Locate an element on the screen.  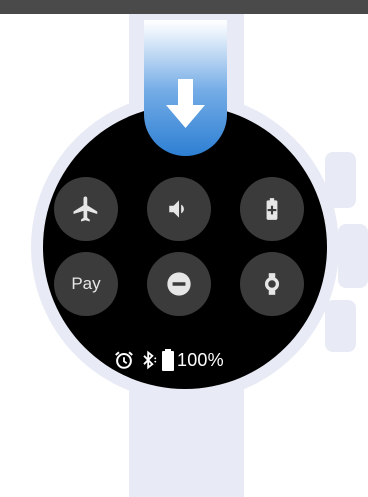
crown-button is located at coordinates (353, 256).